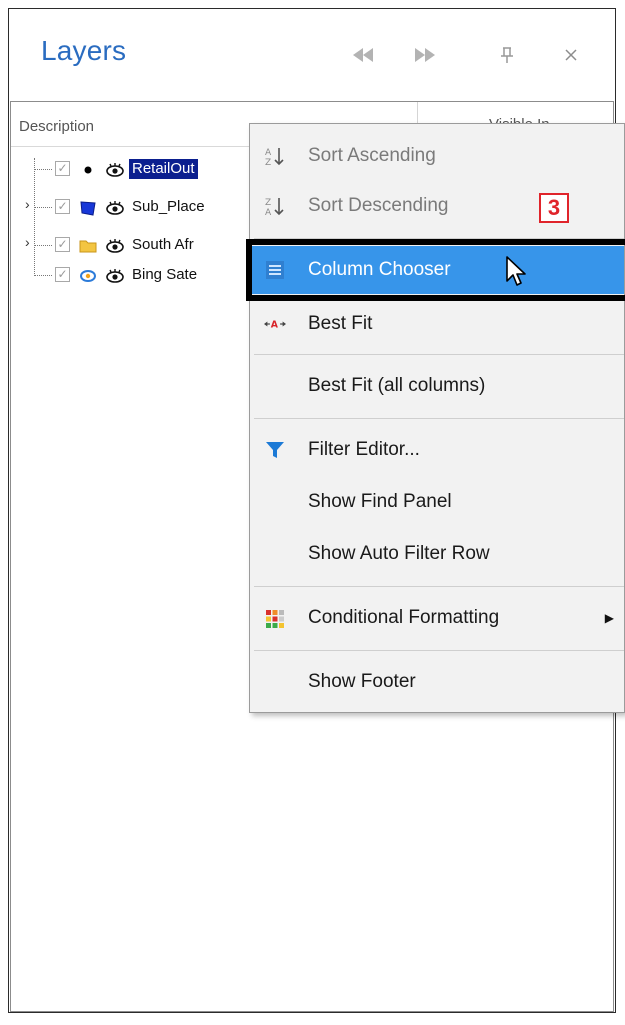 This screenshot has width=625, height=1025. What do you see at coordinates (275, 270) in the screenshot?
I see `column-chooser-icon` at bounding box center [275, 270].